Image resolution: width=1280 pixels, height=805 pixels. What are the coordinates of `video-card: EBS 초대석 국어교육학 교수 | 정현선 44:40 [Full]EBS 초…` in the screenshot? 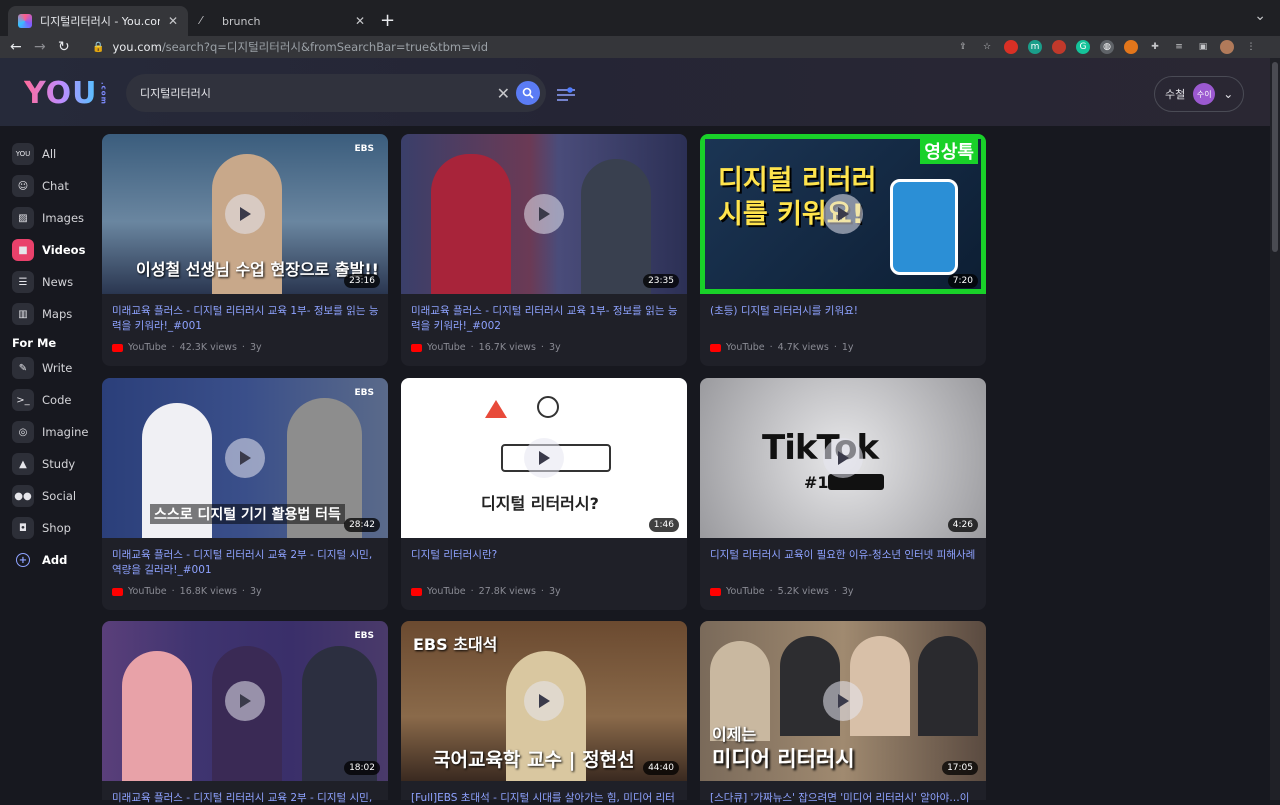 It's located at (544, 712).